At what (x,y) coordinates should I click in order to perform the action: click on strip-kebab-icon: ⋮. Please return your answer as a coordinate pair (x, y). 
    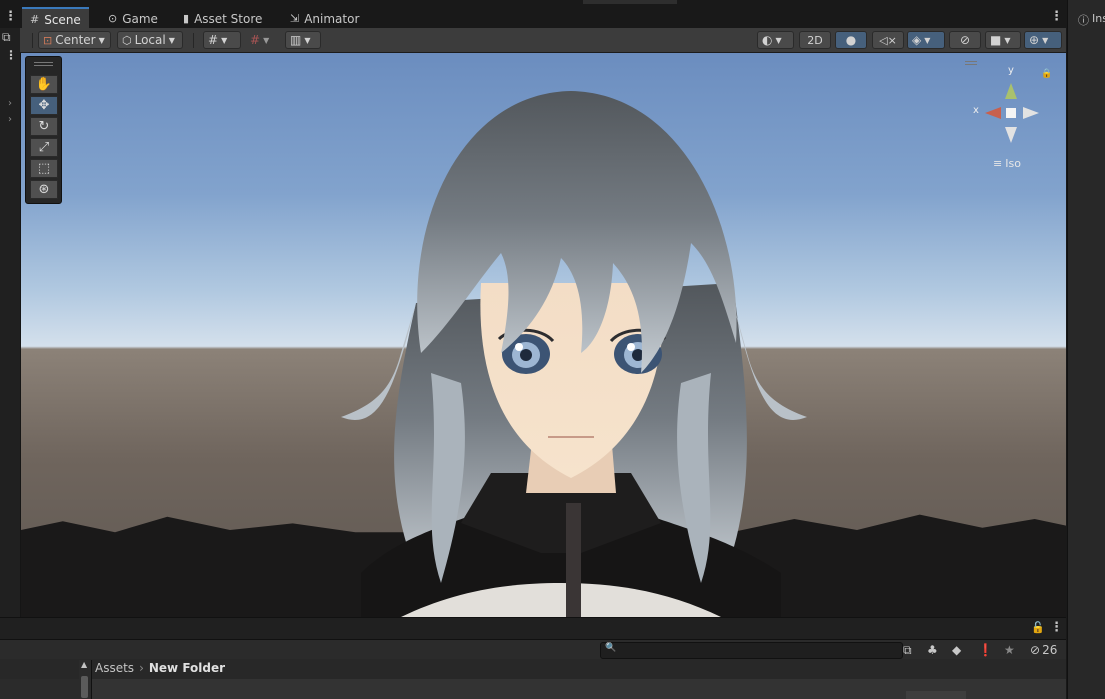
    Looking at the image, I should click on (11, 55).